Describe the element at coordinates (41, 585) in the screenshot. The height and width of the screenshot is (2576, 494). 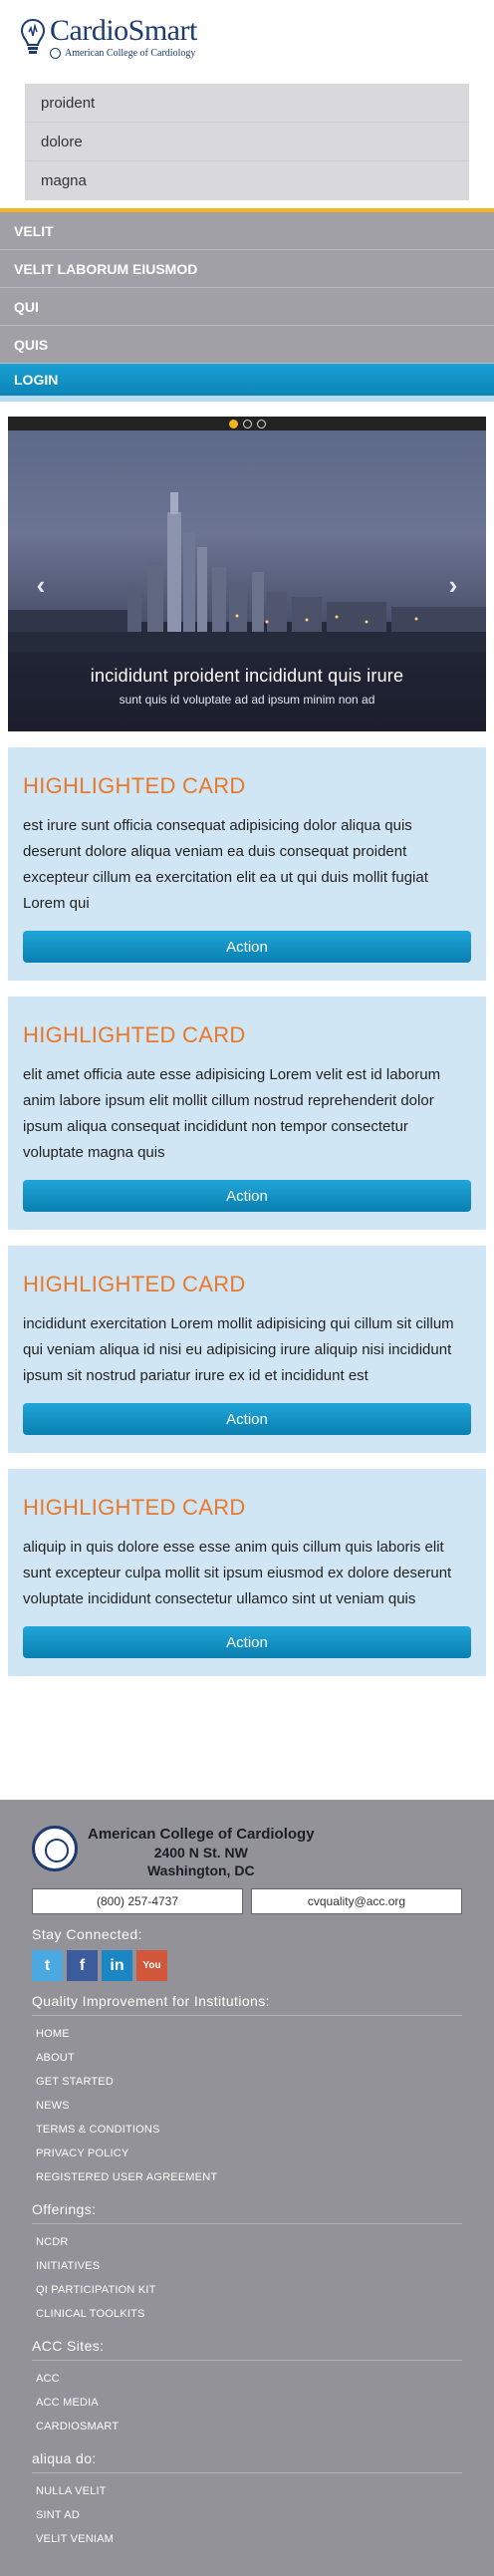
I see `carousel-prev-icon: ‹` at that location.